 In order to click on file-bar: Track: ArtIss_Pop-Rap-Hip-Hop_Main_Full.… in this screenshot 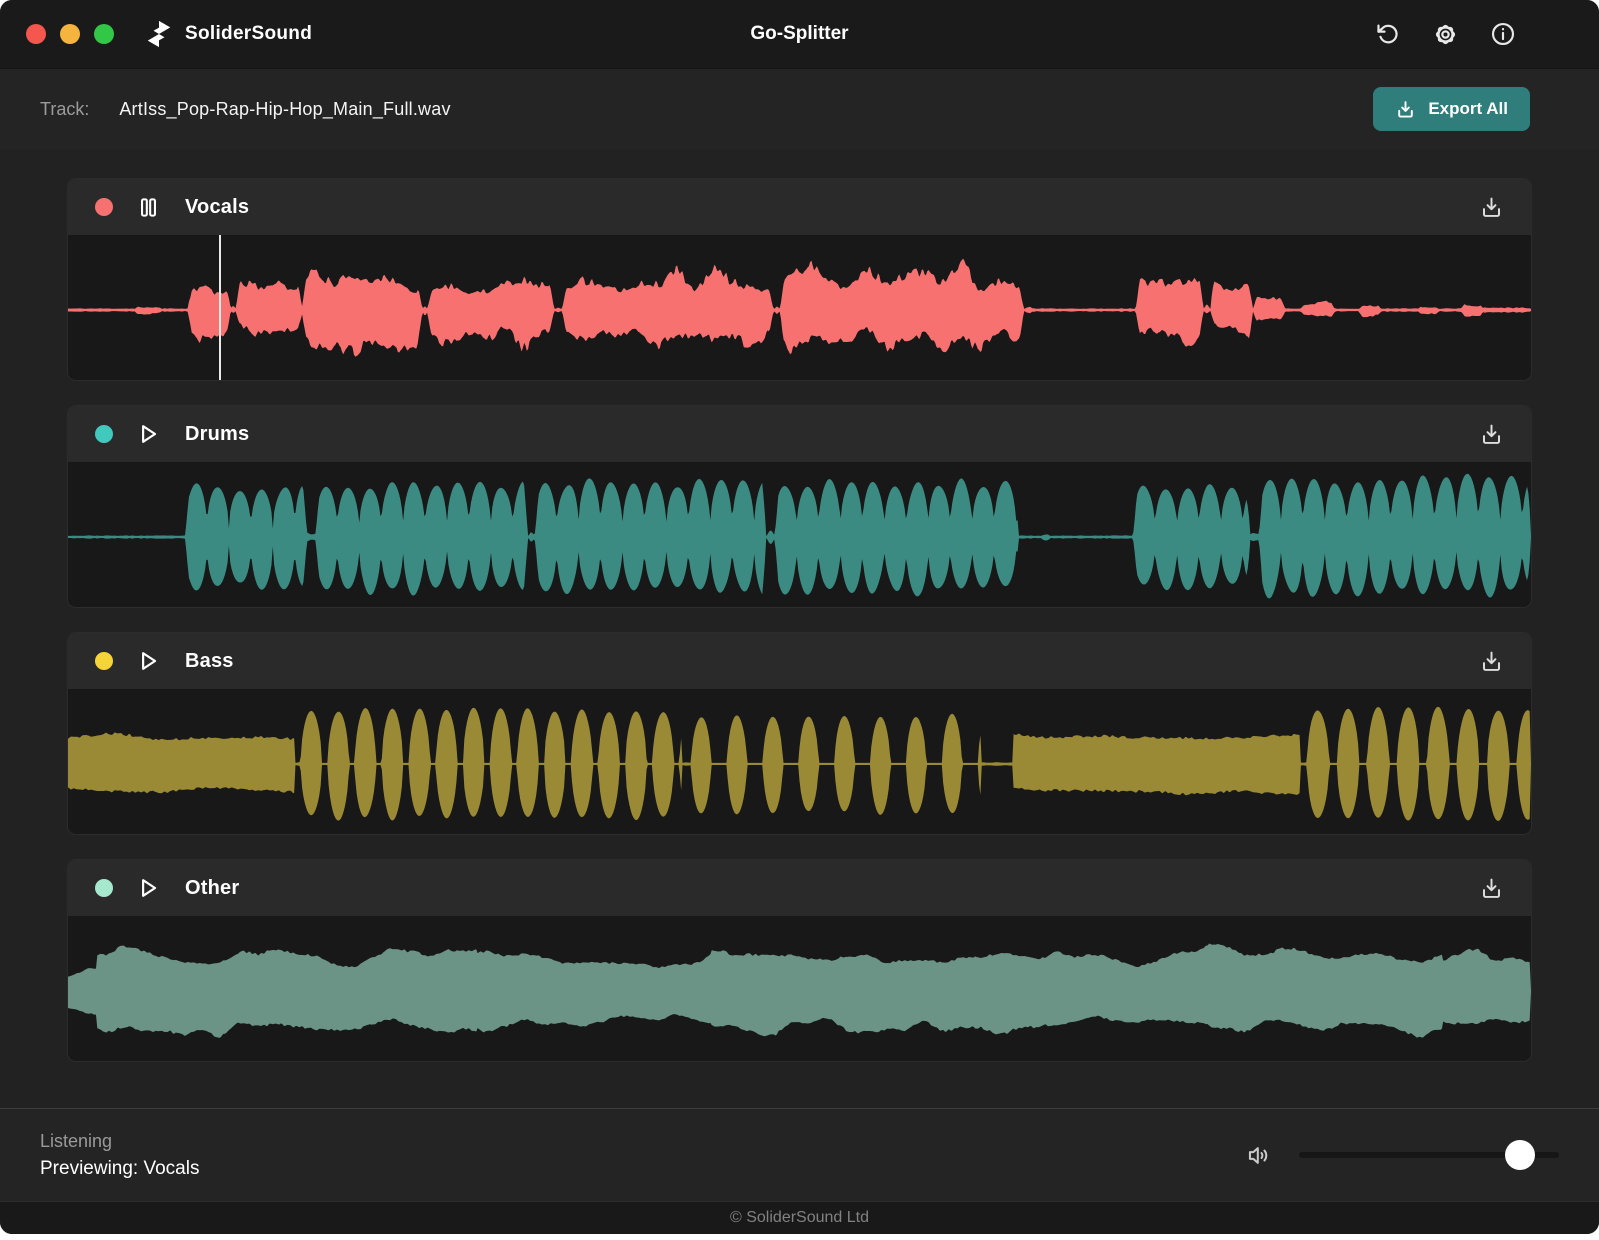, I will do `click(799, 108)`.